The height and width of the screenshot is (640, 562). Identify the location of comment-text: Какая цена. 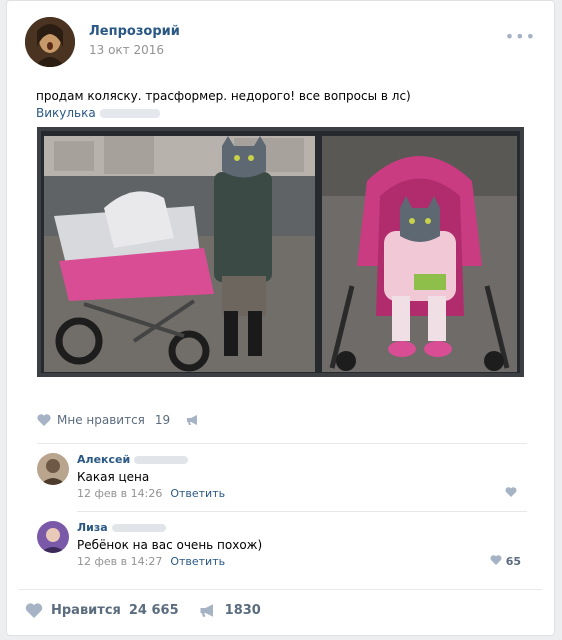
(113, 477).